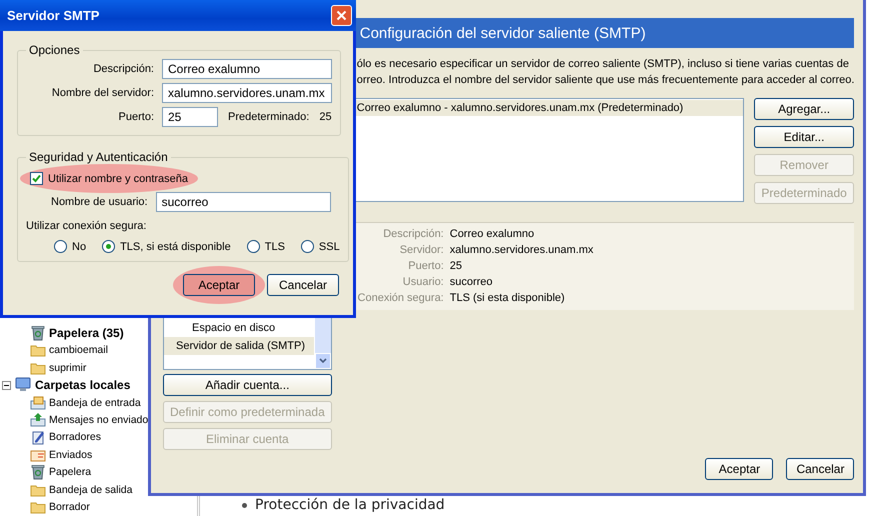 The width and height of the screenshot is (870, 516). Describe the element at coordinates (69, 507) in the screenshot. I see `folder-label: Borrador` at that location.